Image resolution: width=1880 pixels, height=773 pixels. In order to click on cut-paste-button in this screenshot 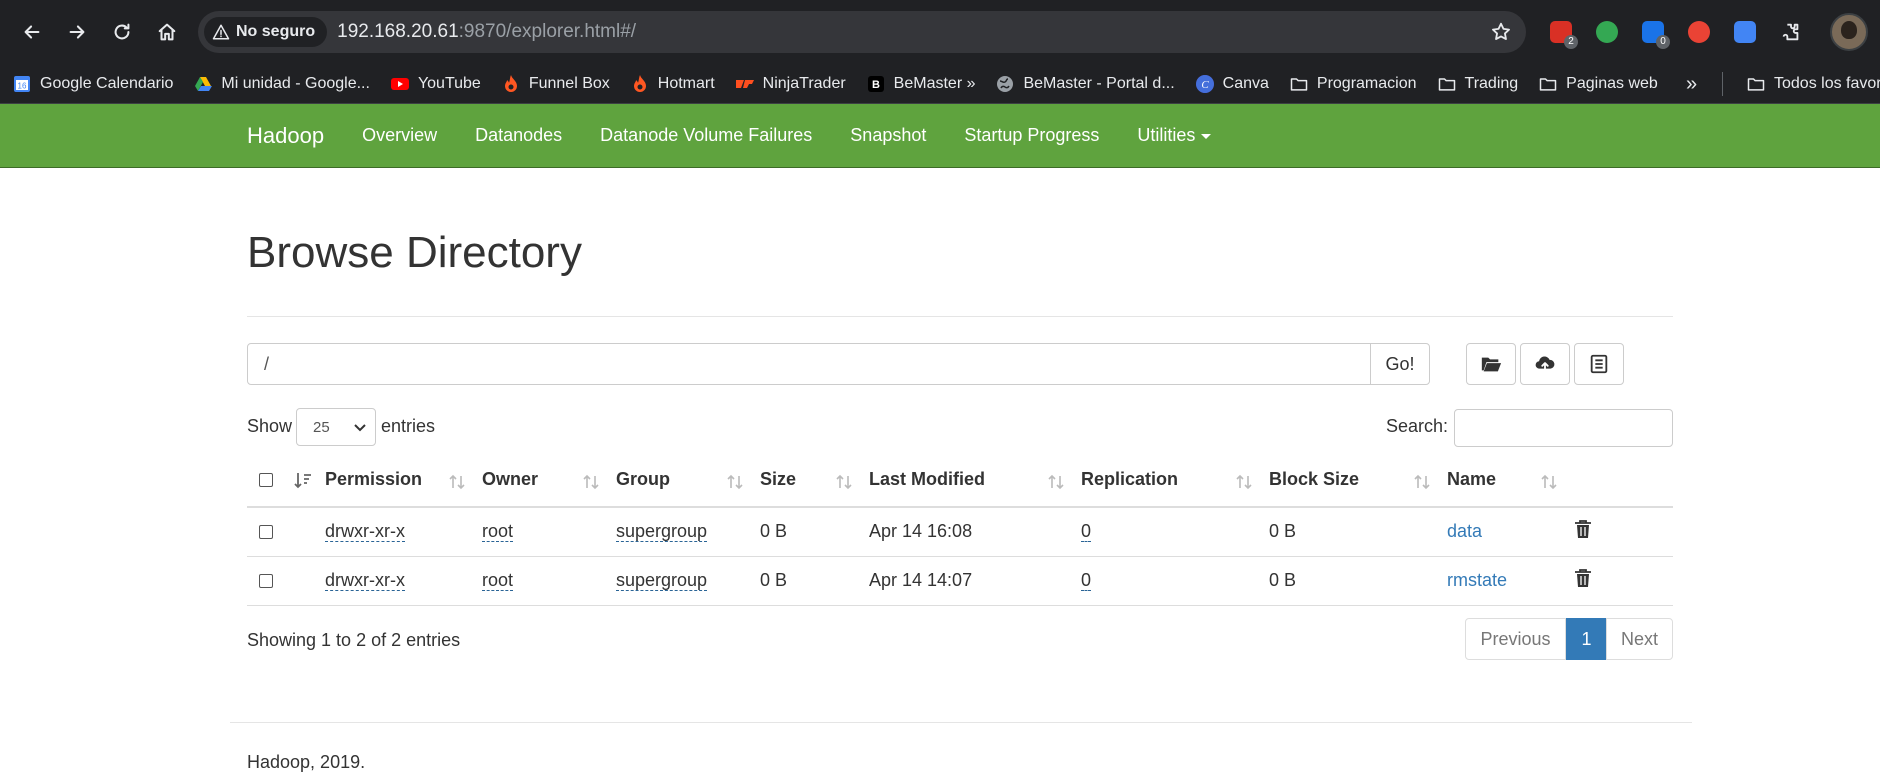, I will do `click(1599, 364)`.